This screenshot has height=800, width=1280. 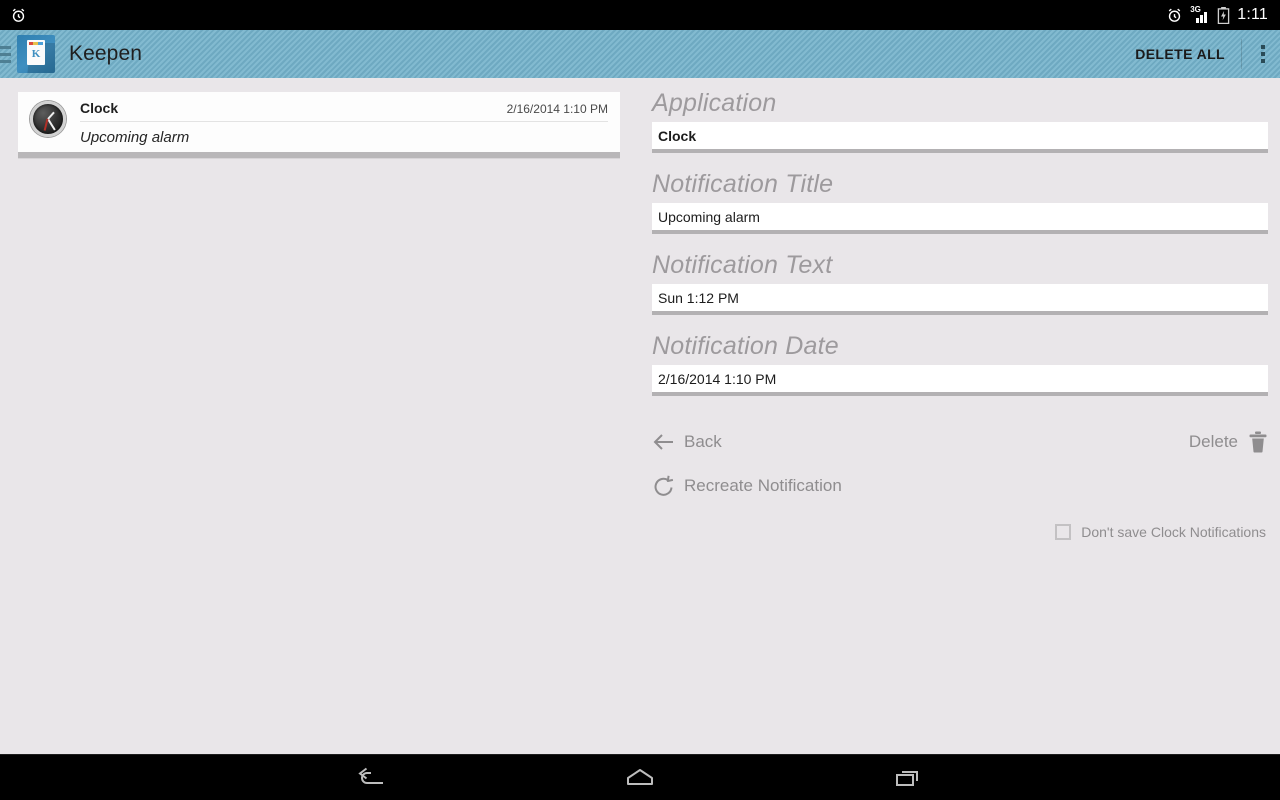 I want to click on back-label: Back, so click(x=703, y=441).